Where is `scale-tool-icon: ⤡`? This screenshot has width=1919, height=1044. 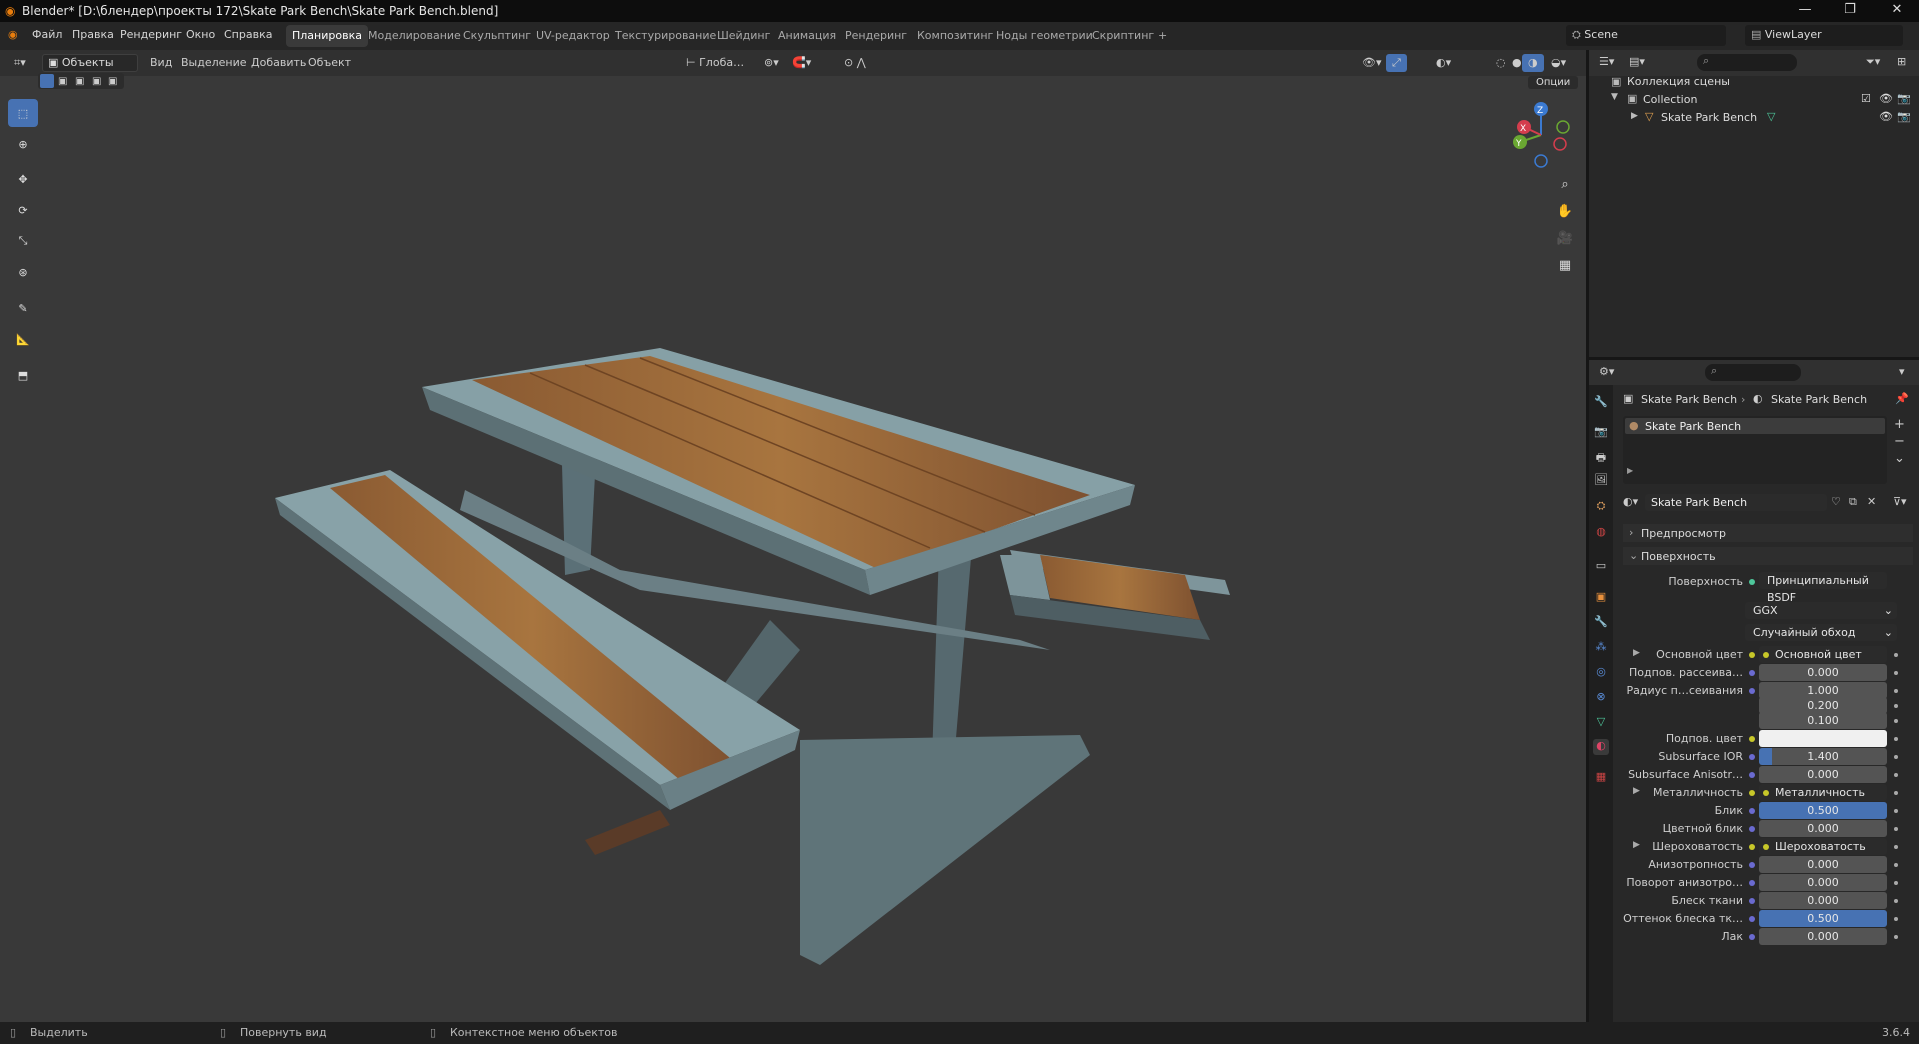 scale-tool-icon: ⤡ is located at coordinates (23, 241).